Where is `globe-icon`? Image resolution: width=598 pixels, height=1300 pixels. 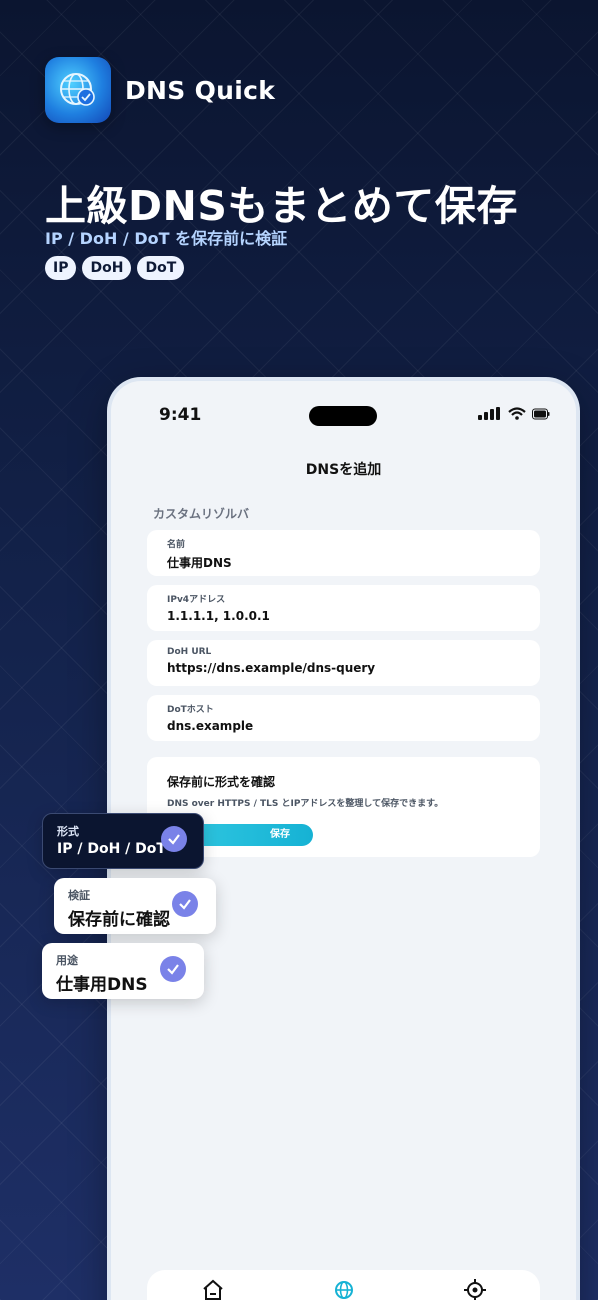 globe-icon is located at coordinates (344, 1289).